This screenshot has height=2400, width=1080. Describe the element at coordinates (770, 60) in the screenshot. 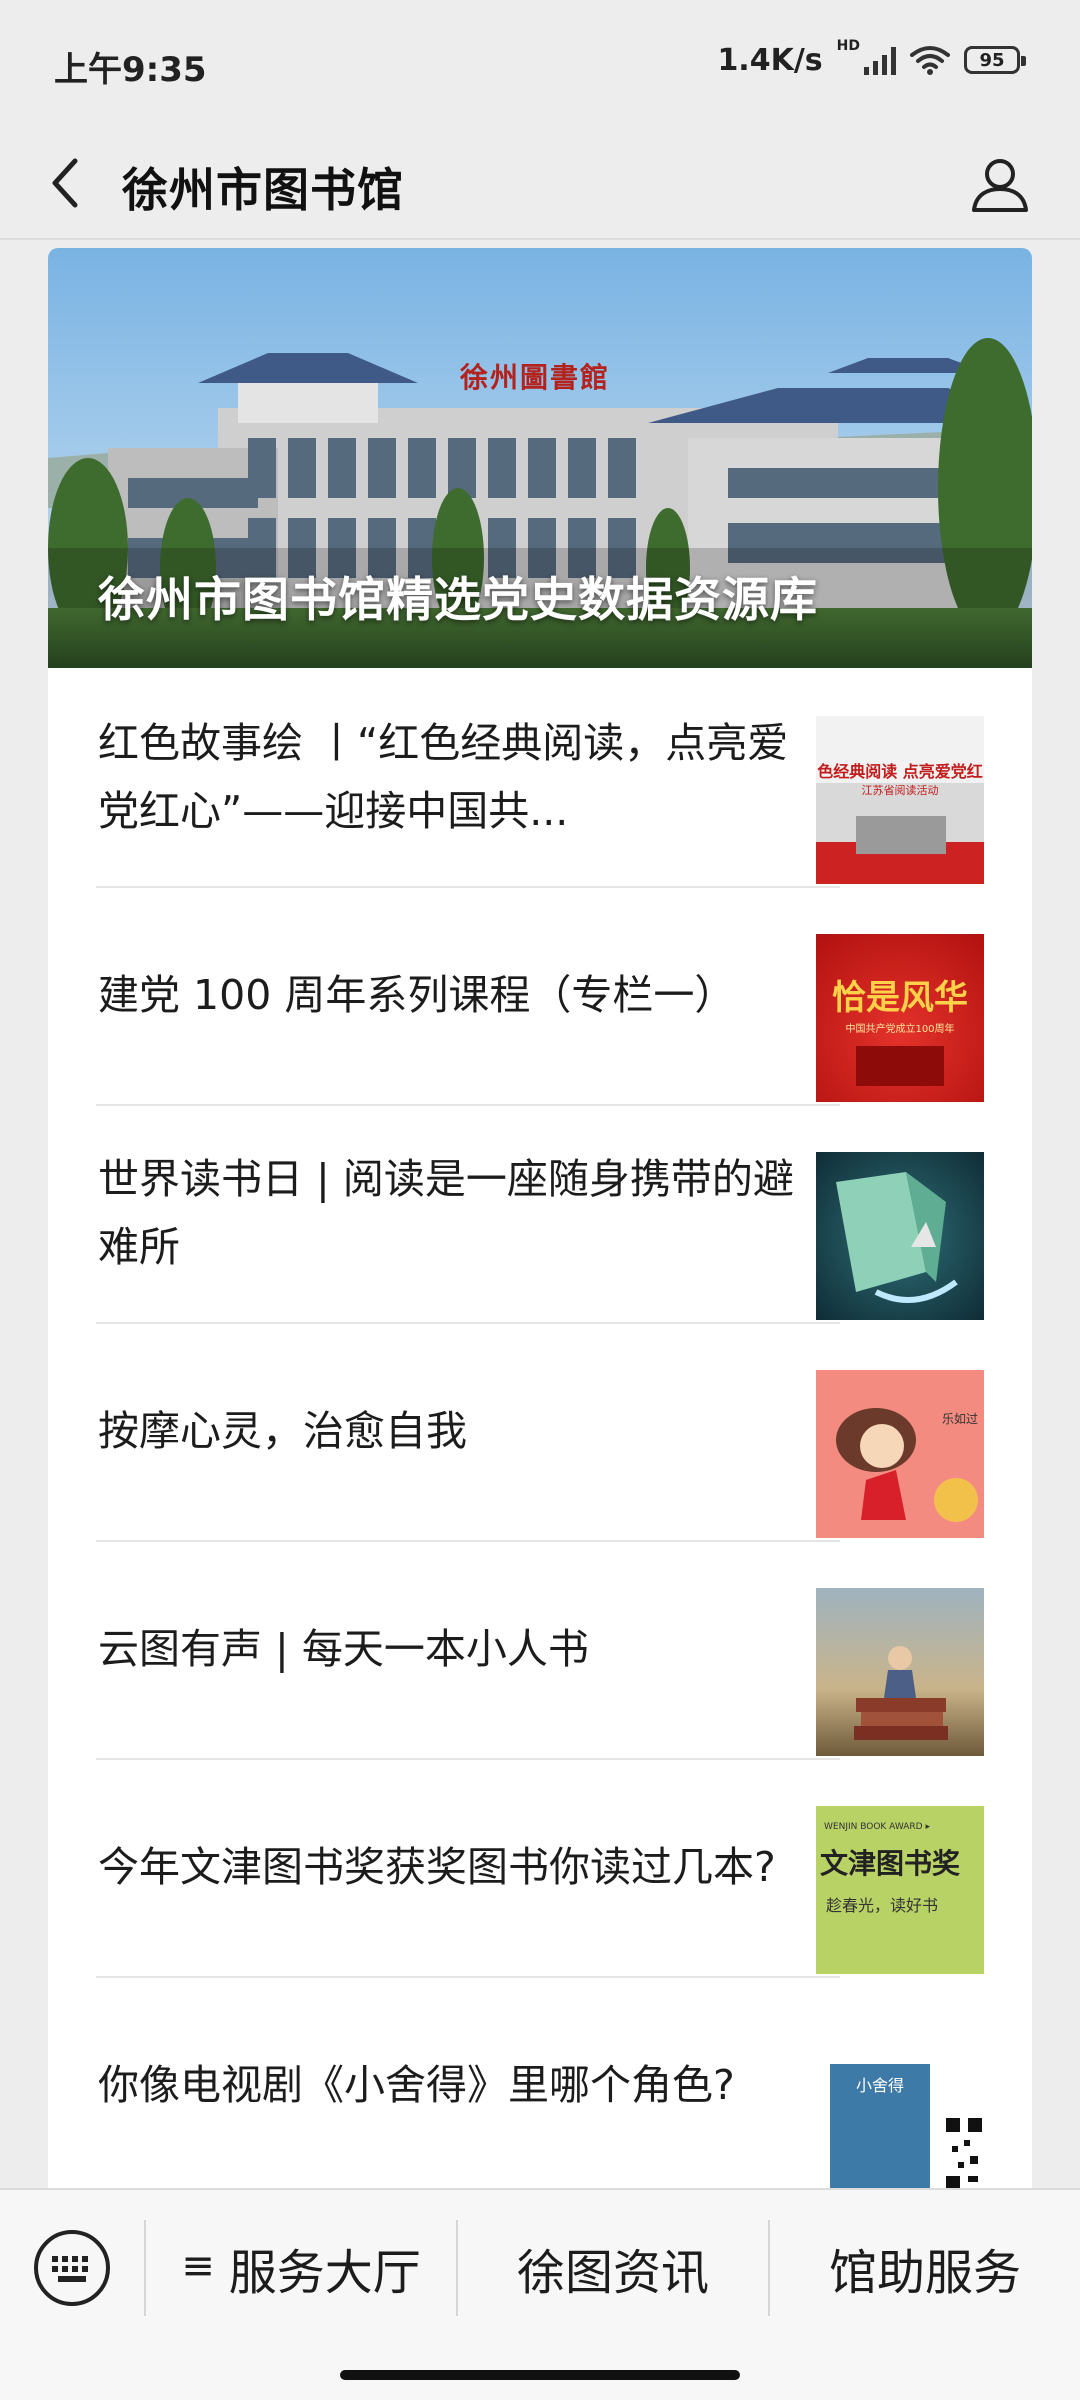

I see `network-speed: 1.4K/s` at that location.